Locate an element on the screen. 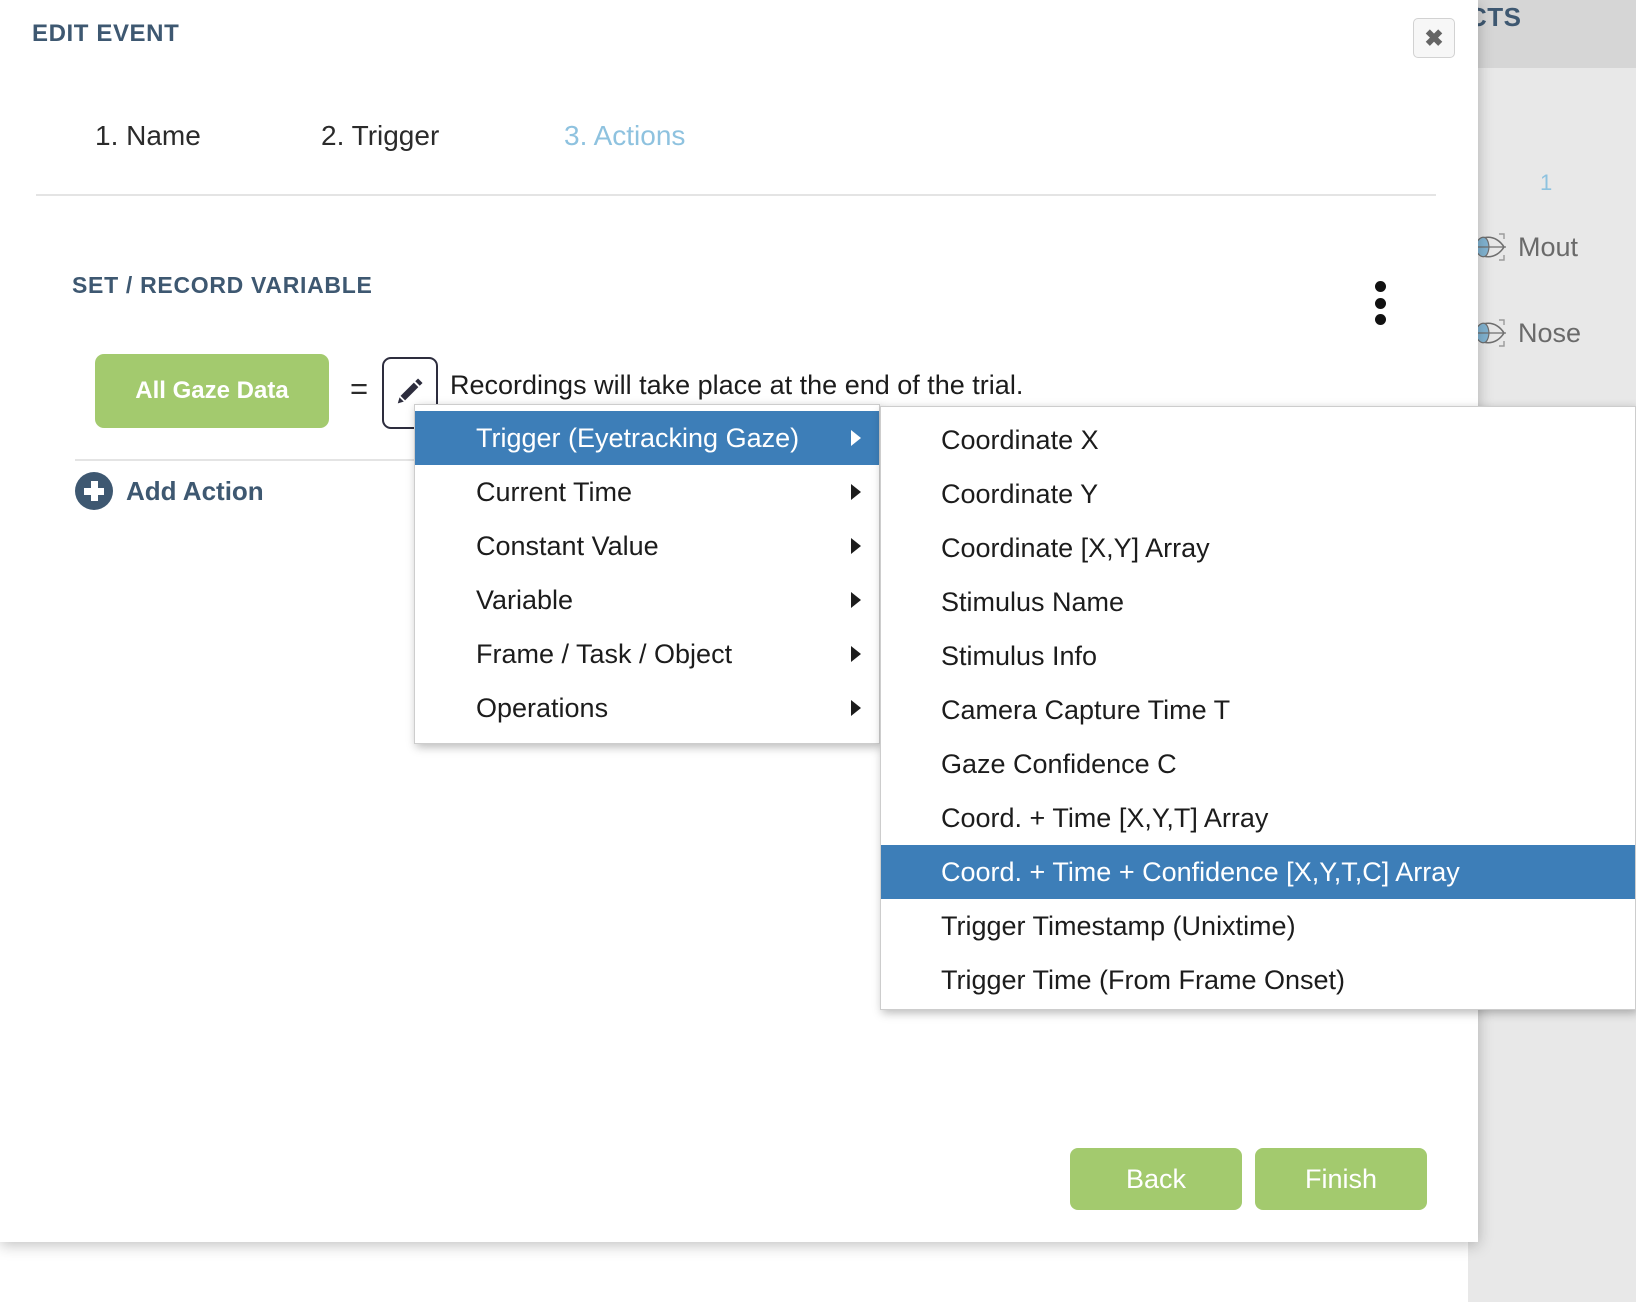 The width and height of the screenshot is (1636, 1302). variable-chip: All Gaze Data is located at coordinates (212, 391).